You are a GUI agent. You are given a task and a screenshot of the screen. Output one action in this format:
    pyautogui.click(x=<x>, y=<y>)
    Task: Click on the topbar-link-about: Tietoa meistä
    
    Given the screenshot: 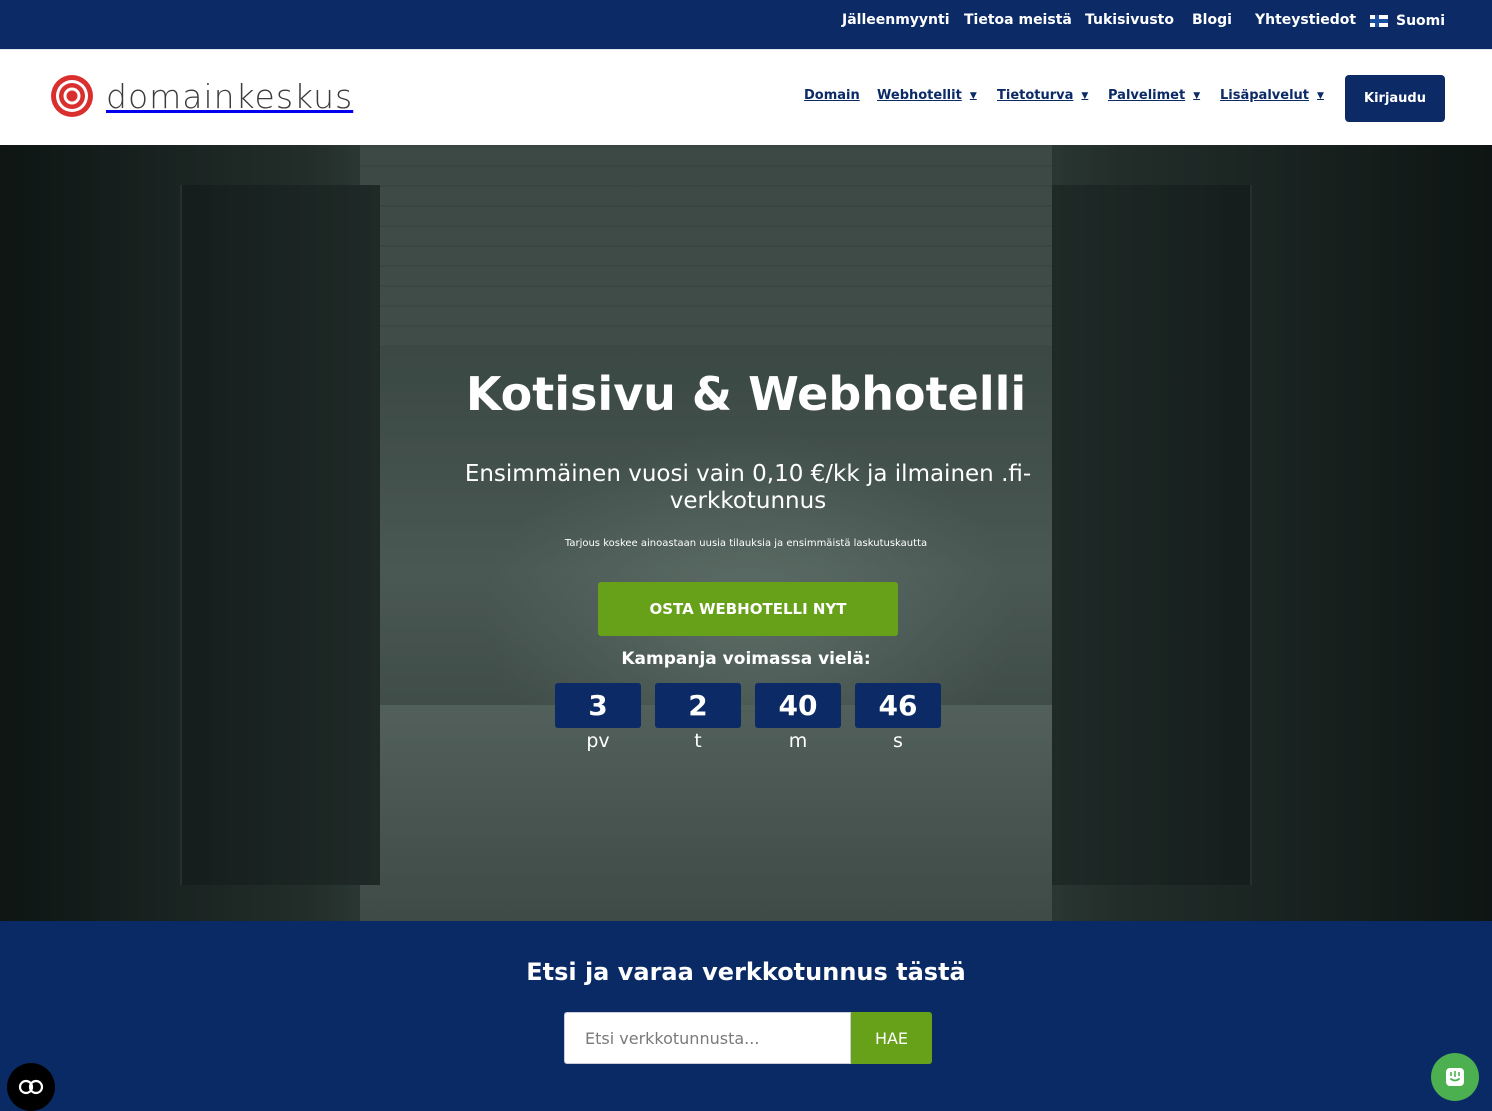 What is the action you would take?
    pyautogui.click(x=1018, y=20)
    